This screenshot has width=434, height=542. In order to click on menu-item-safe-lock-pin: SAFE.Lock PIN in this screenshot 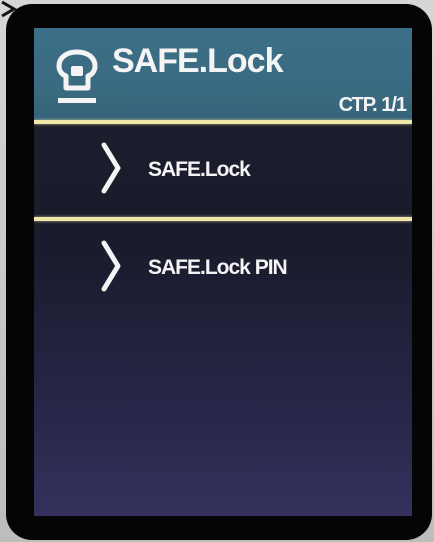, I will do `click(223, 268)`.